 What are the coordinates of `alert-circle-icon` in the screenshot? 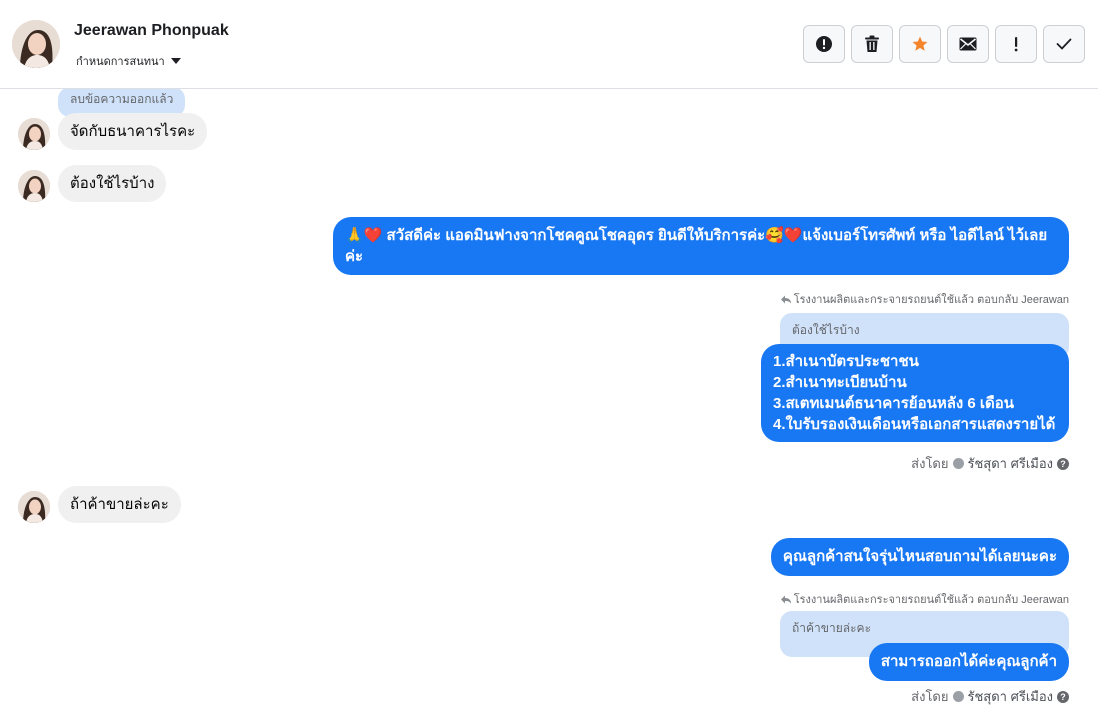 It's located at (824, 44).